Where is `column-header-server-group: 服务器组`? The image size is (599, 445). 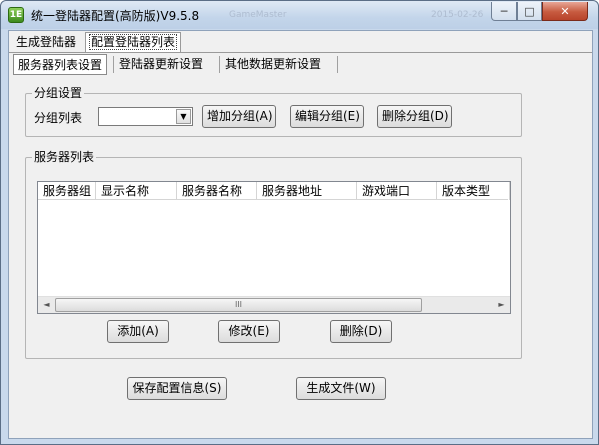 column-header-server-group: 服务器组 is located at coordinates (67, 191).